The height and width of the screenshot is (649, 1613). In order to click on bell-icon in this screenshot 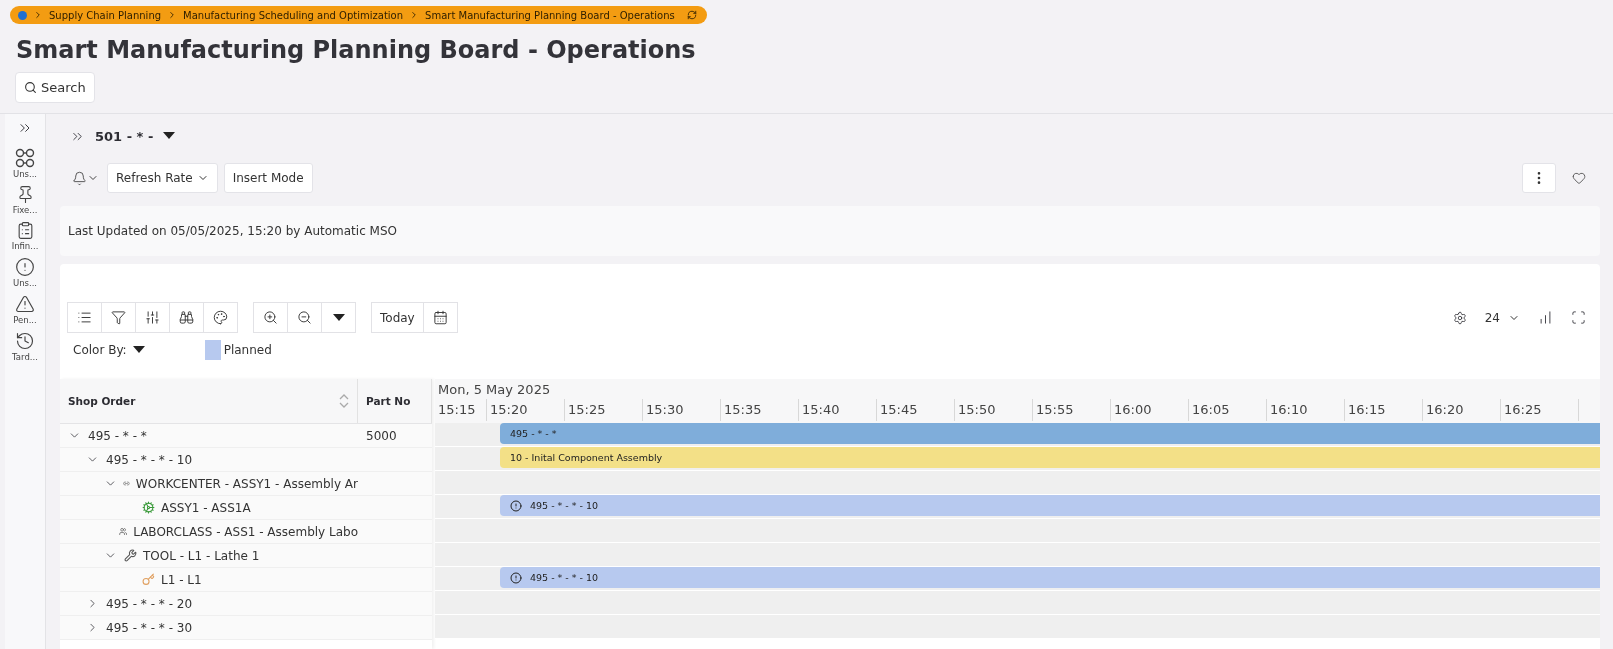, I will do `click(79, 178)`.